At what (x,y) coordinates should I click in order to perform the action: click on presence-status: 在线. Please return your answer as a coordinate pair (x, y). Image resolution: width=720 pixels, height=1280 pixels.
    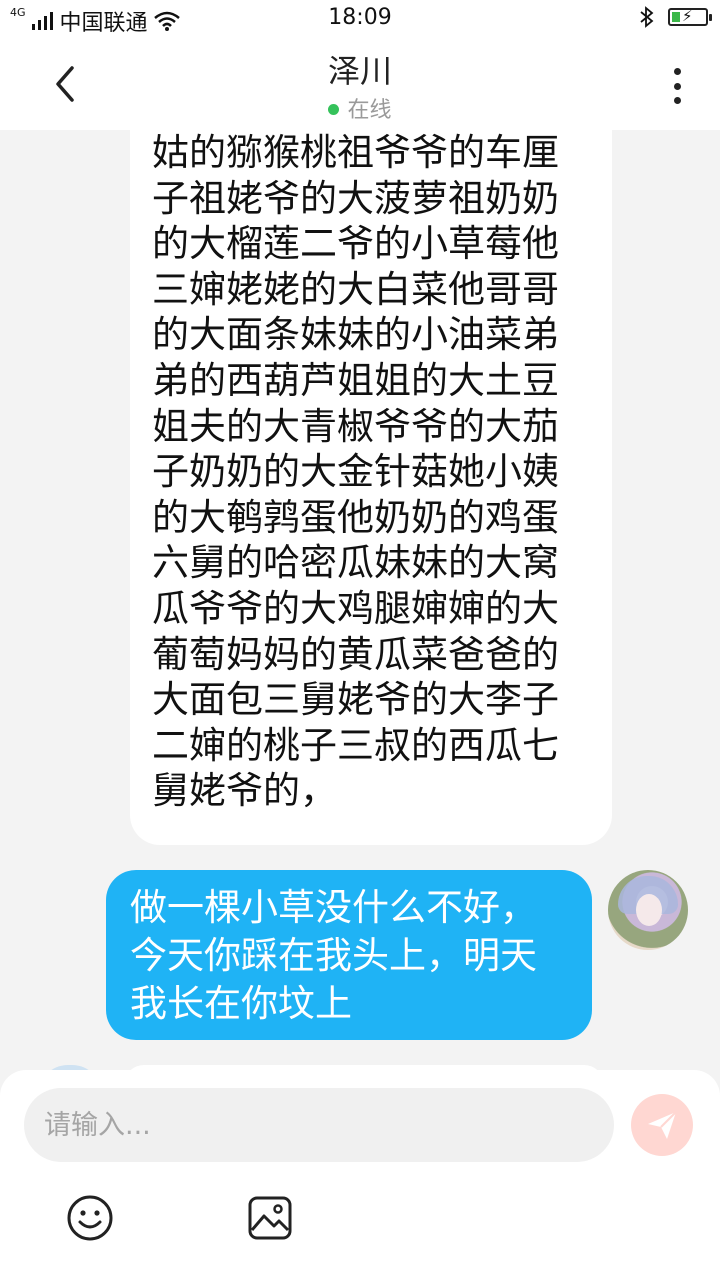
    Looking at the image, I should click on (360, 108).